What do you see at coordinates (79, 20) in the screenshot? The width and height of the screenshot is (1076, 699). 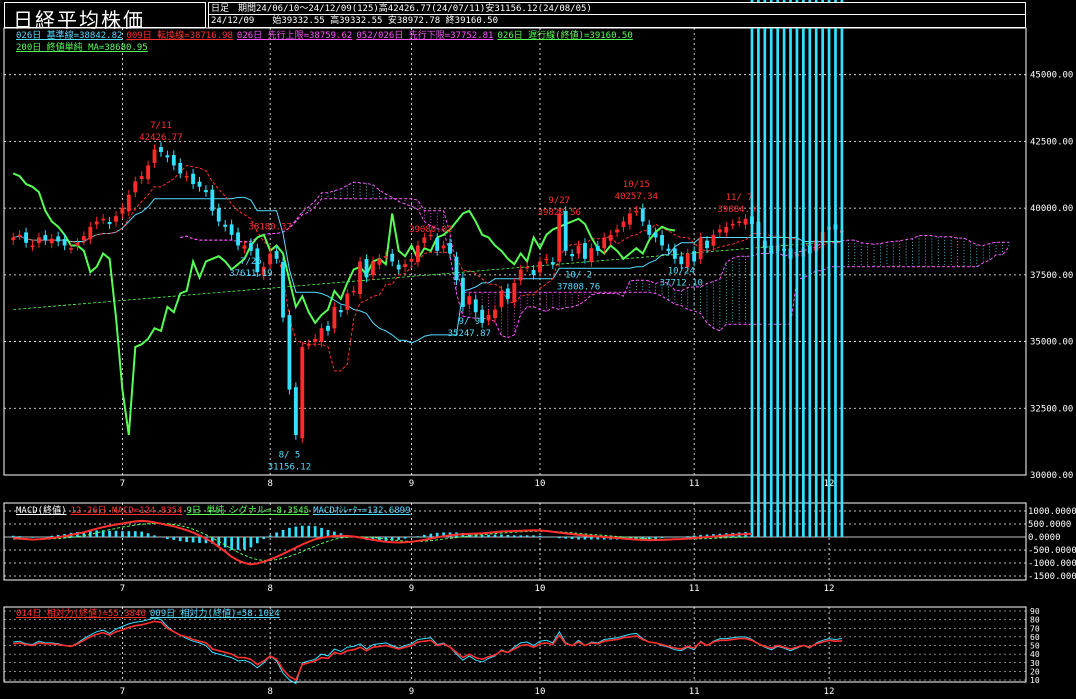 I see `chart-title: 日経平均株価` at bounding box center [79, 20].